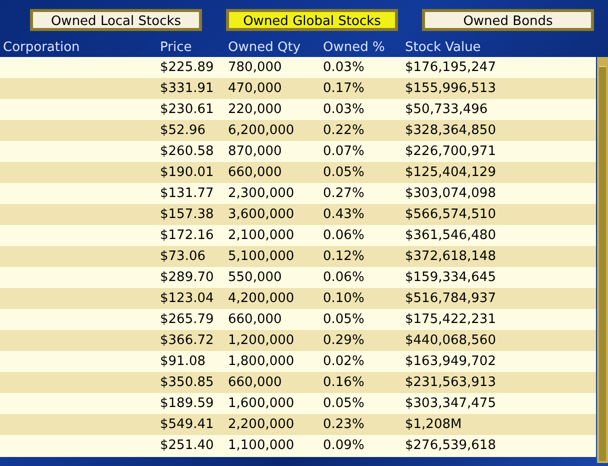 This screenshot has height=466, width=608. What do you see at coordinates (182, 257) in the screenshot?
I see `table-cell-text: $73.06` at bounding box center [182, 257].